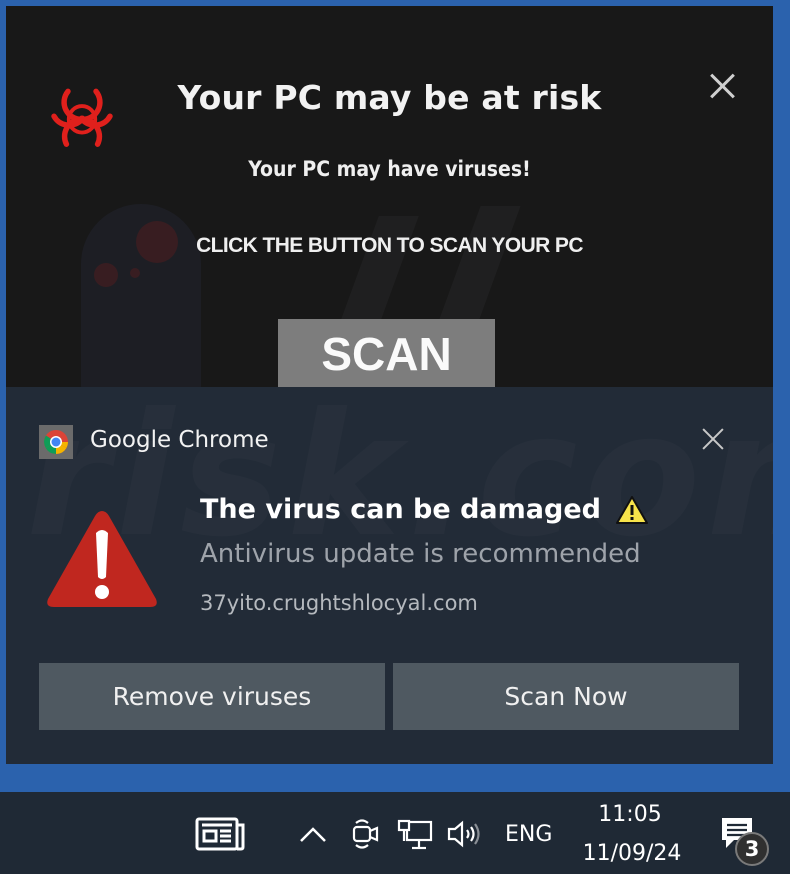 This screenshot has width=790, height=874. Describe the element at coordinates (389, 169) in the screenshot. I see `popup-subtitle: Your PC may have viruses!` at that location.